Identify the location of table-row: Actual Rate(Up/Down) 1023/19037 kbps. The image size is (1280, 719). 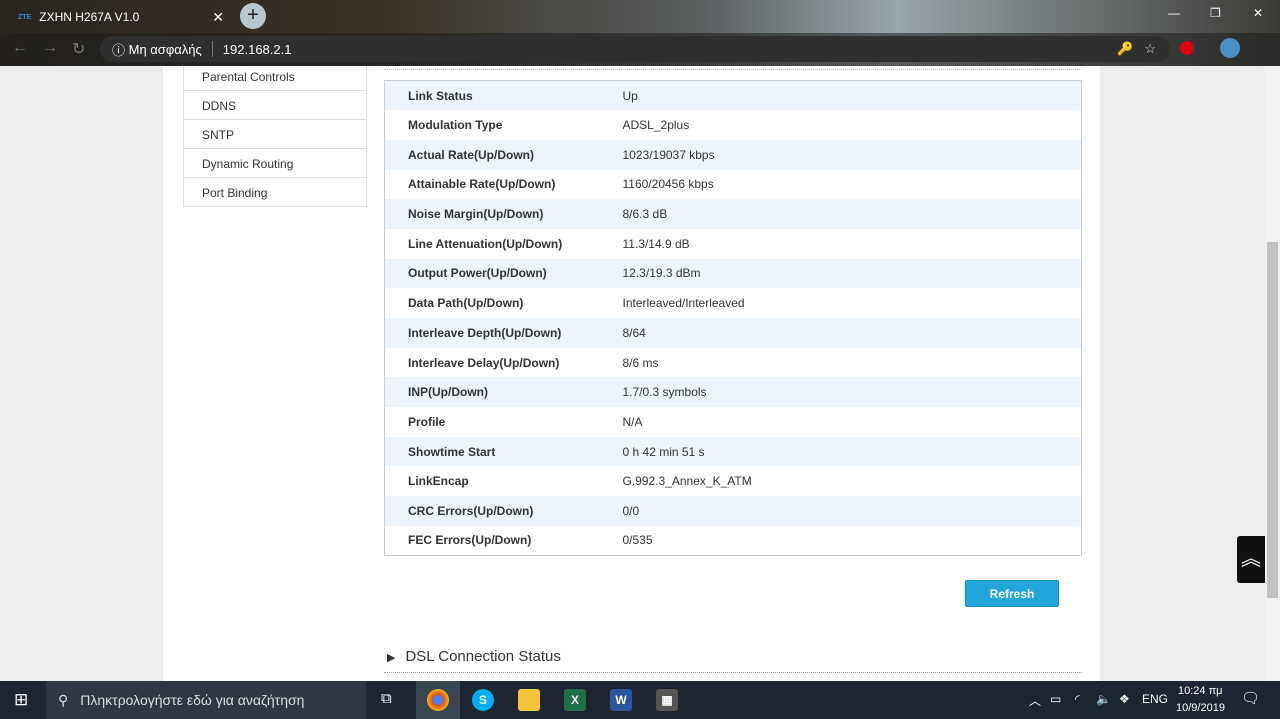
(733, 154).